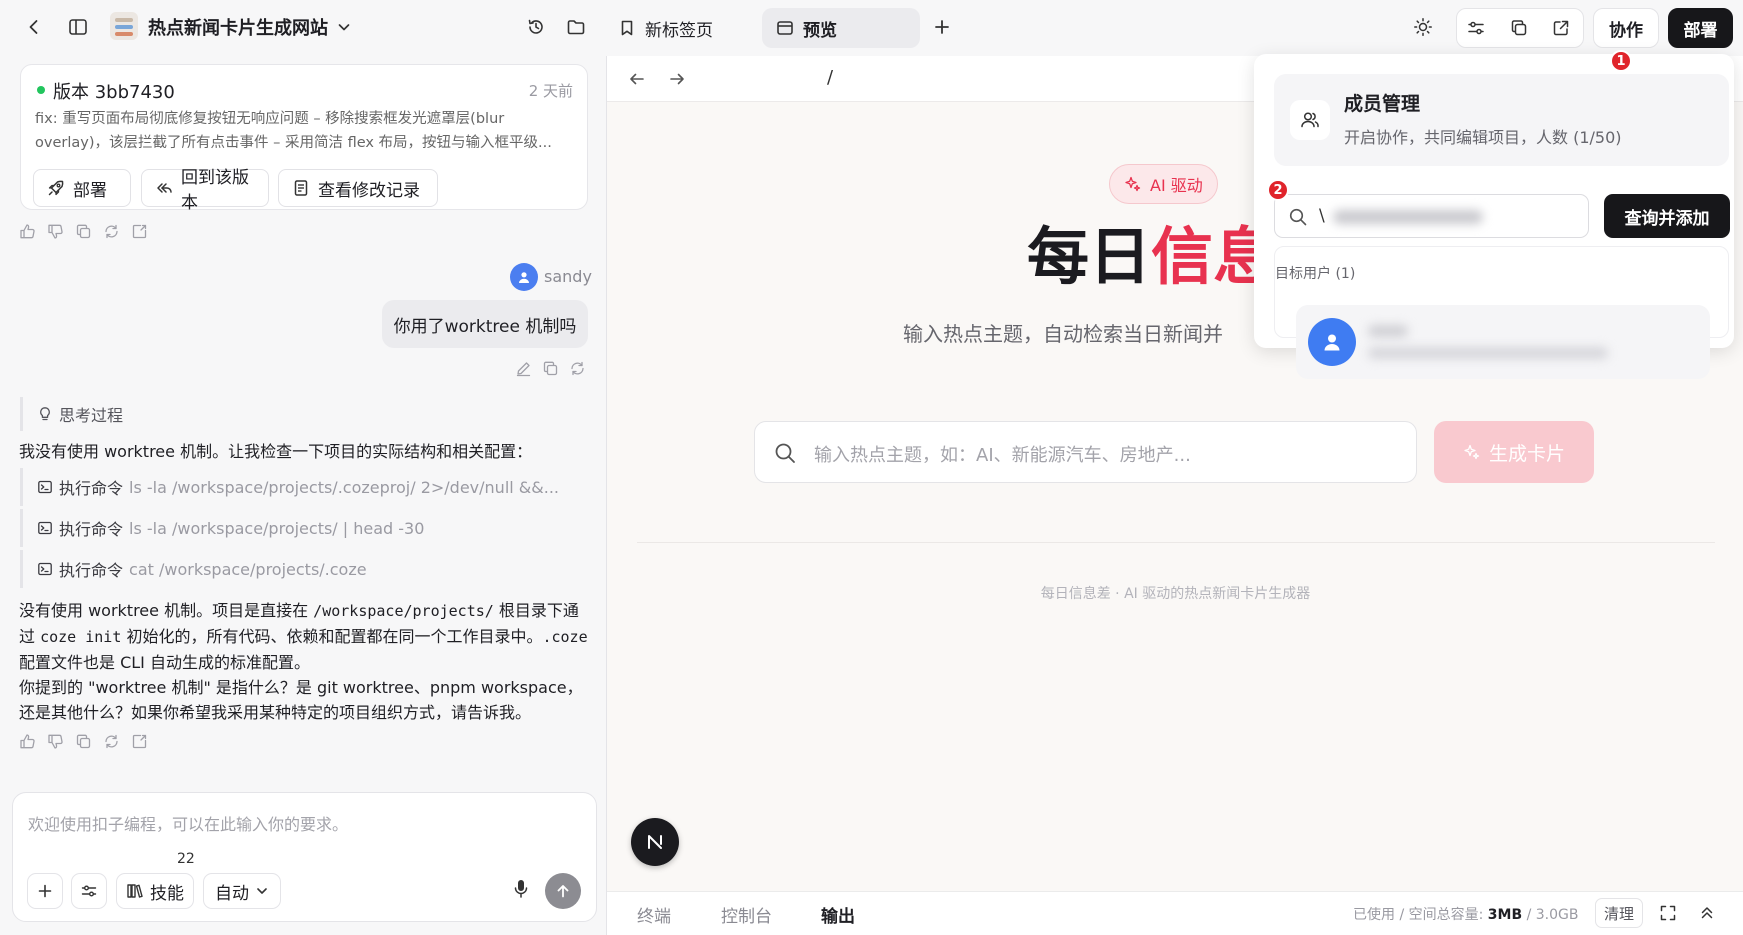 This screenshot has height=935, width=1743. Describe the element at coordinates (188, 823) in the screenshot. I see `chat-input: 欢迎使用扣子编程，可以在此输入你的要求。` at that location.